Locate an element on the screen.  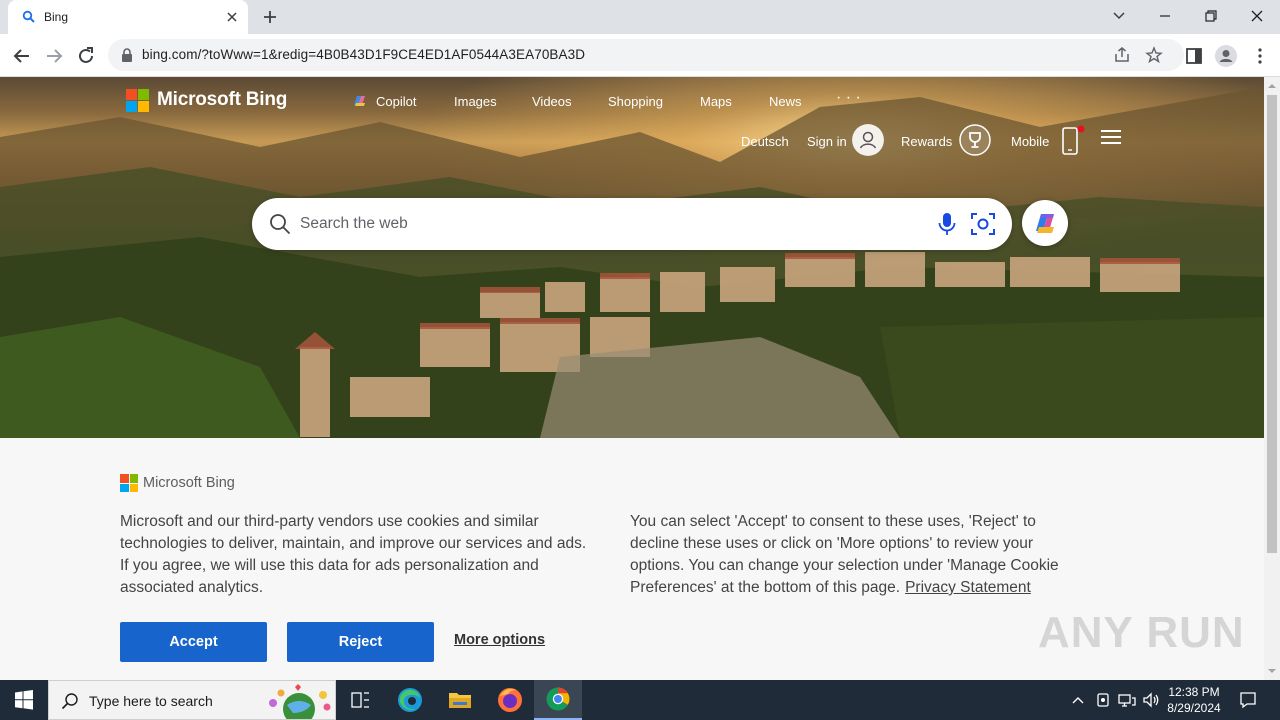
scrollbar-thumb is located at coordinates (1272, 324).